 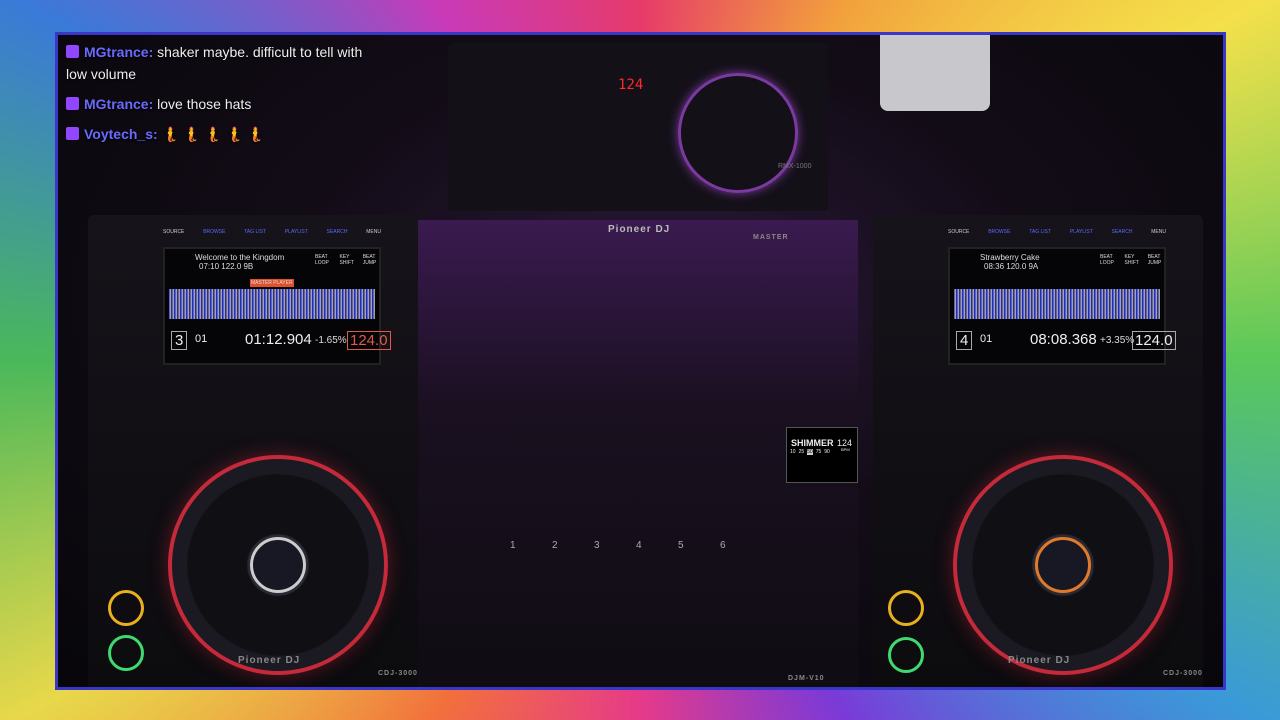 What do you see at coordinates (278, 339) in the screenshot?
I see `time-display: 01:12.904` at bounding box center [278, 339].